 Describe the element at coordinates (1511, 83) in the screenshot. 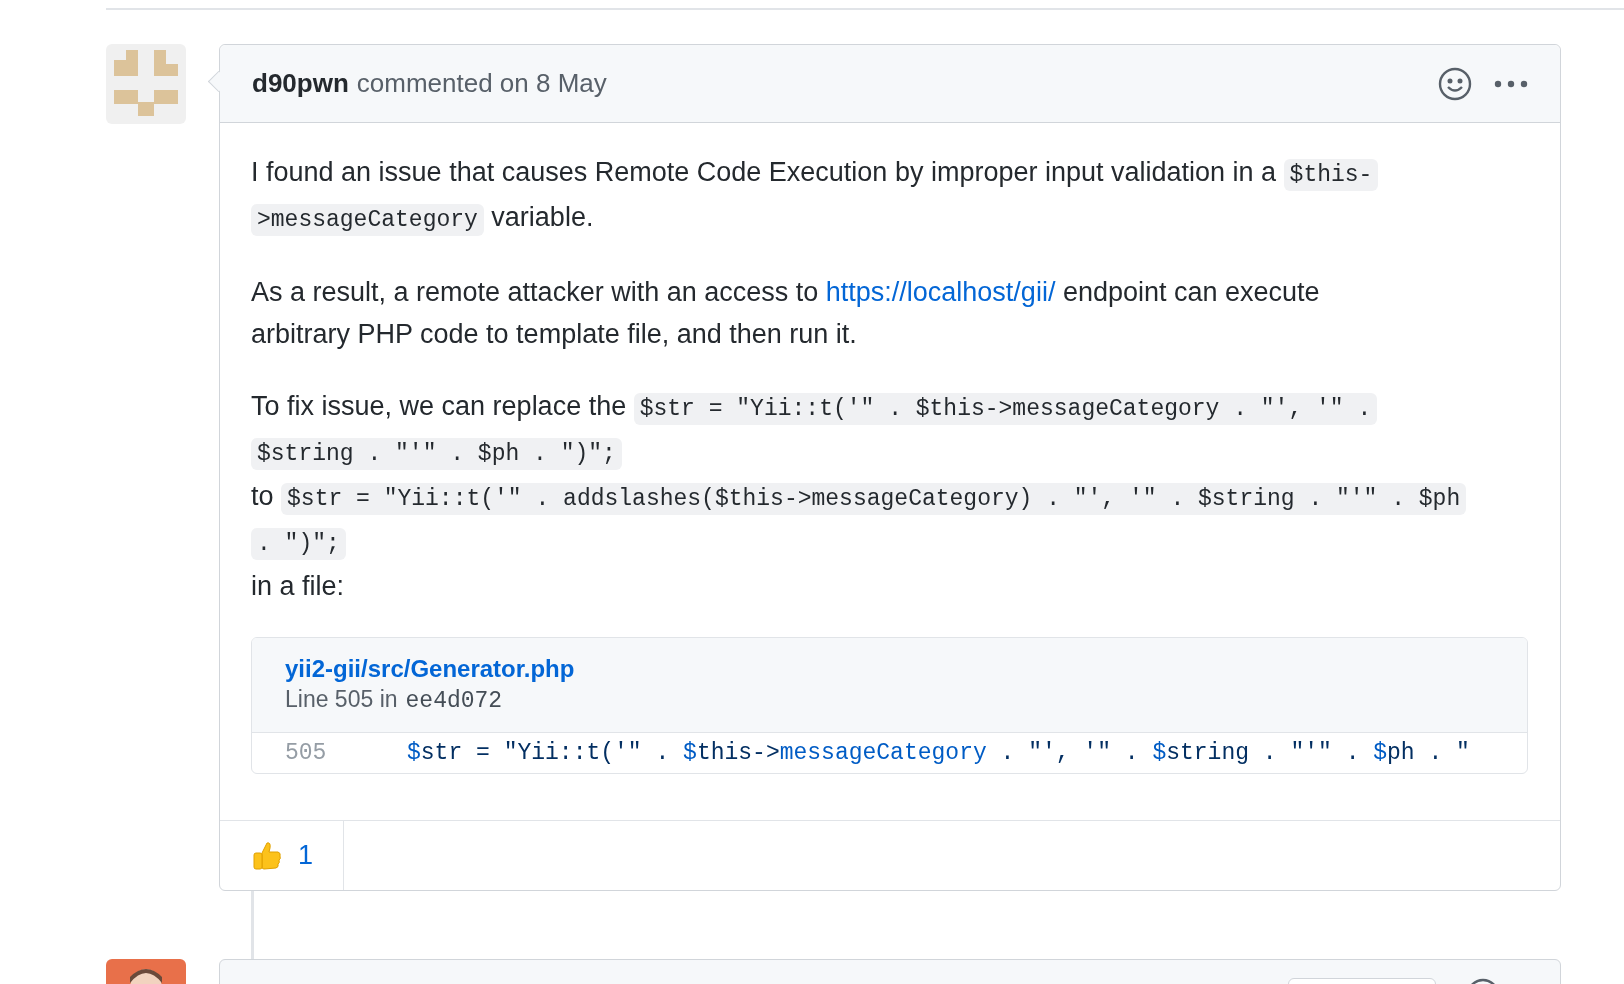

I see `more-options-icon` at that location.